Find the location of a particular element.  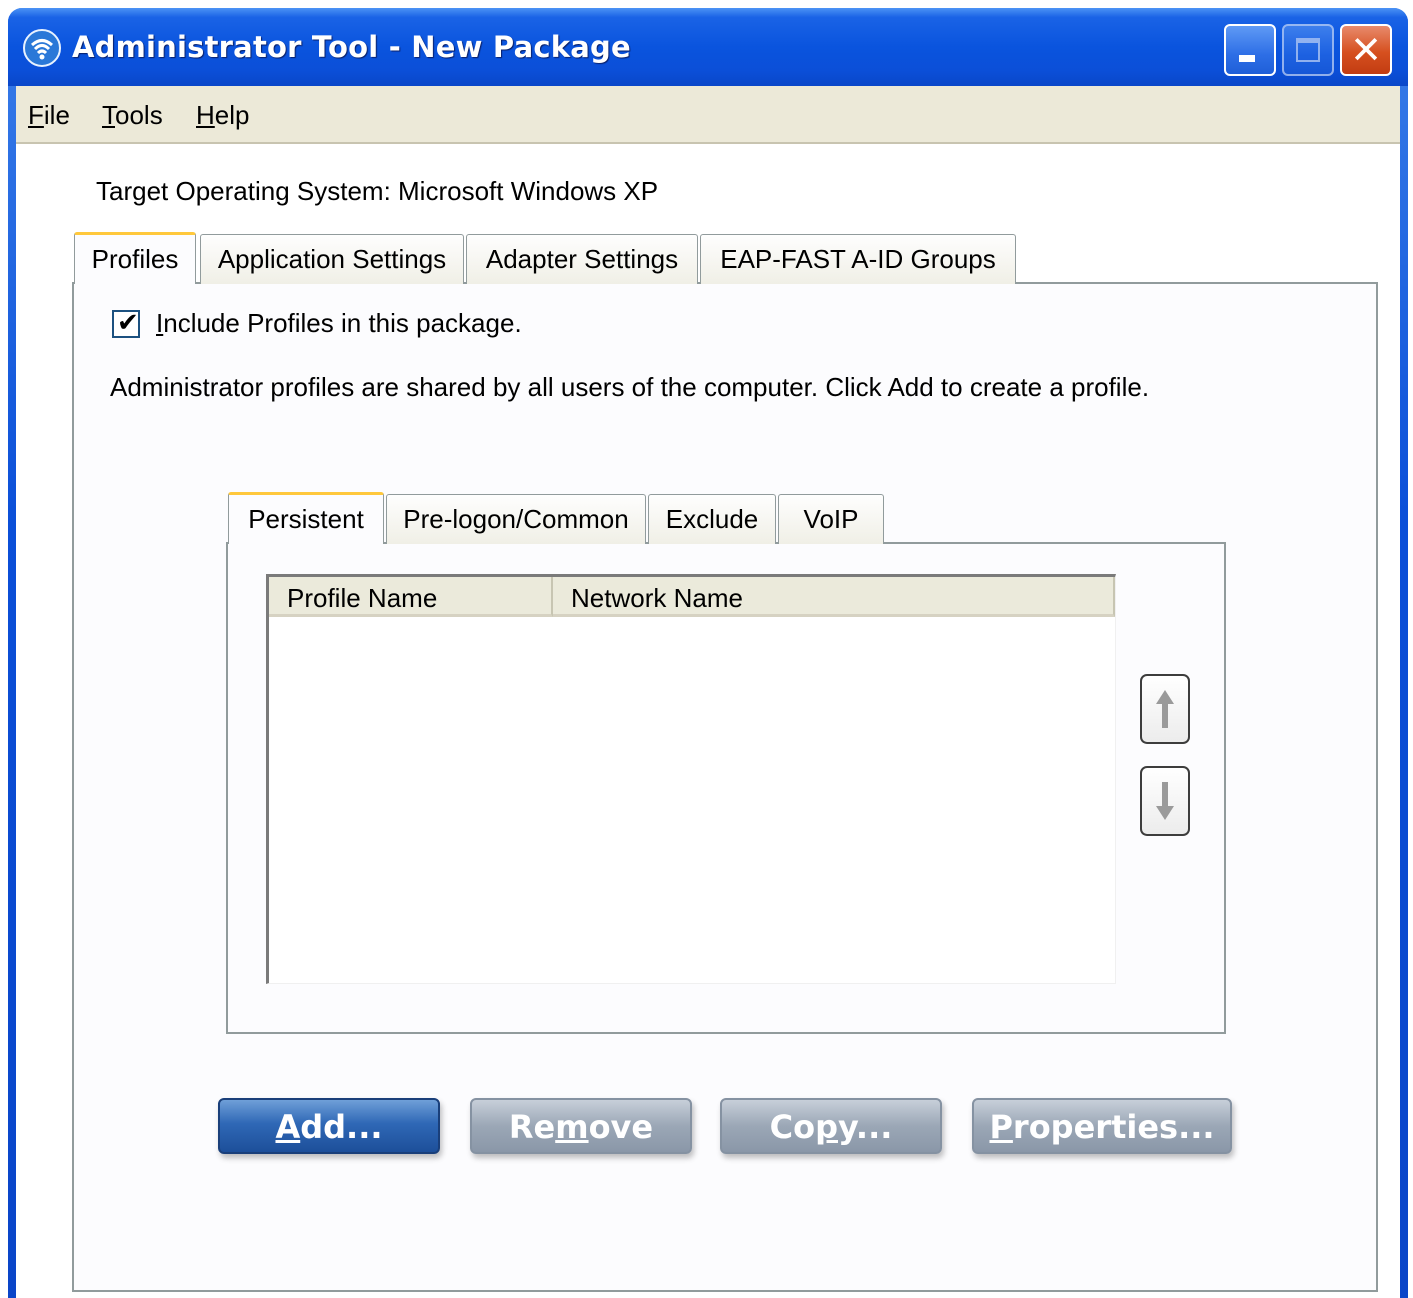

wireless-signal-icon is located at coordinates (42, 48).